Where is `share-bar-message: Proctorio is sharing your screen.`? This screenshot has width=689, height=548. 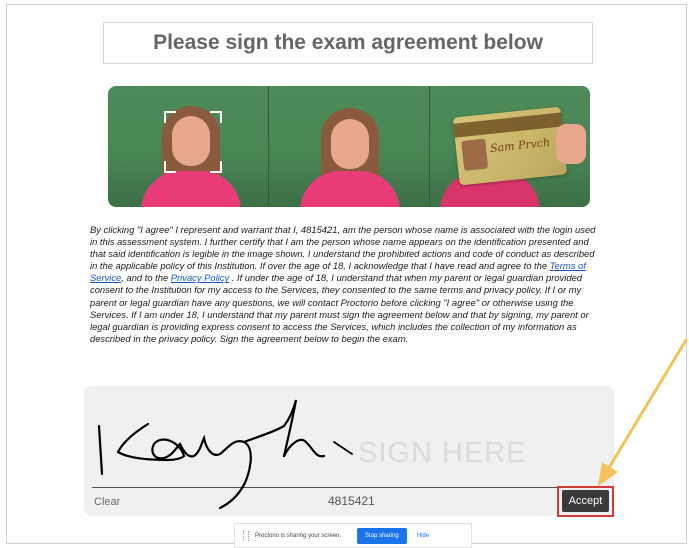 share-bar-message: Proctorio is sharing your screen. is located at coordinates (298, 535).